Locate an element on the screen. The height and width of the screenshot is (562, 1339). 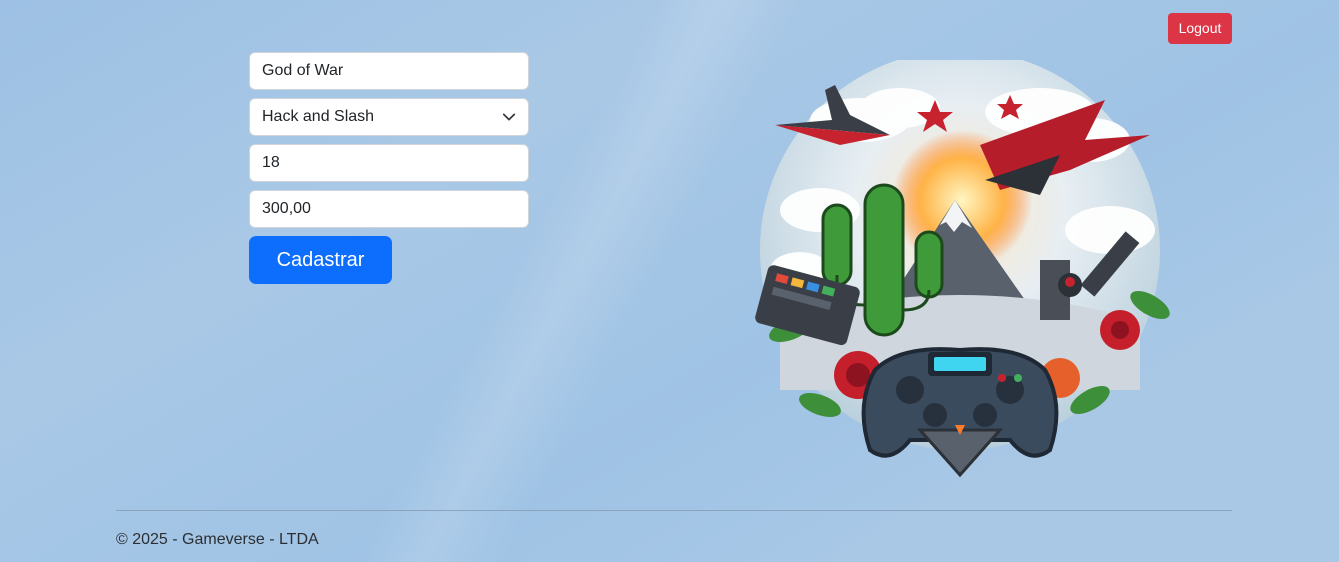
genre-selected-value: Hack and Slash is located at coordinates (318, 116).